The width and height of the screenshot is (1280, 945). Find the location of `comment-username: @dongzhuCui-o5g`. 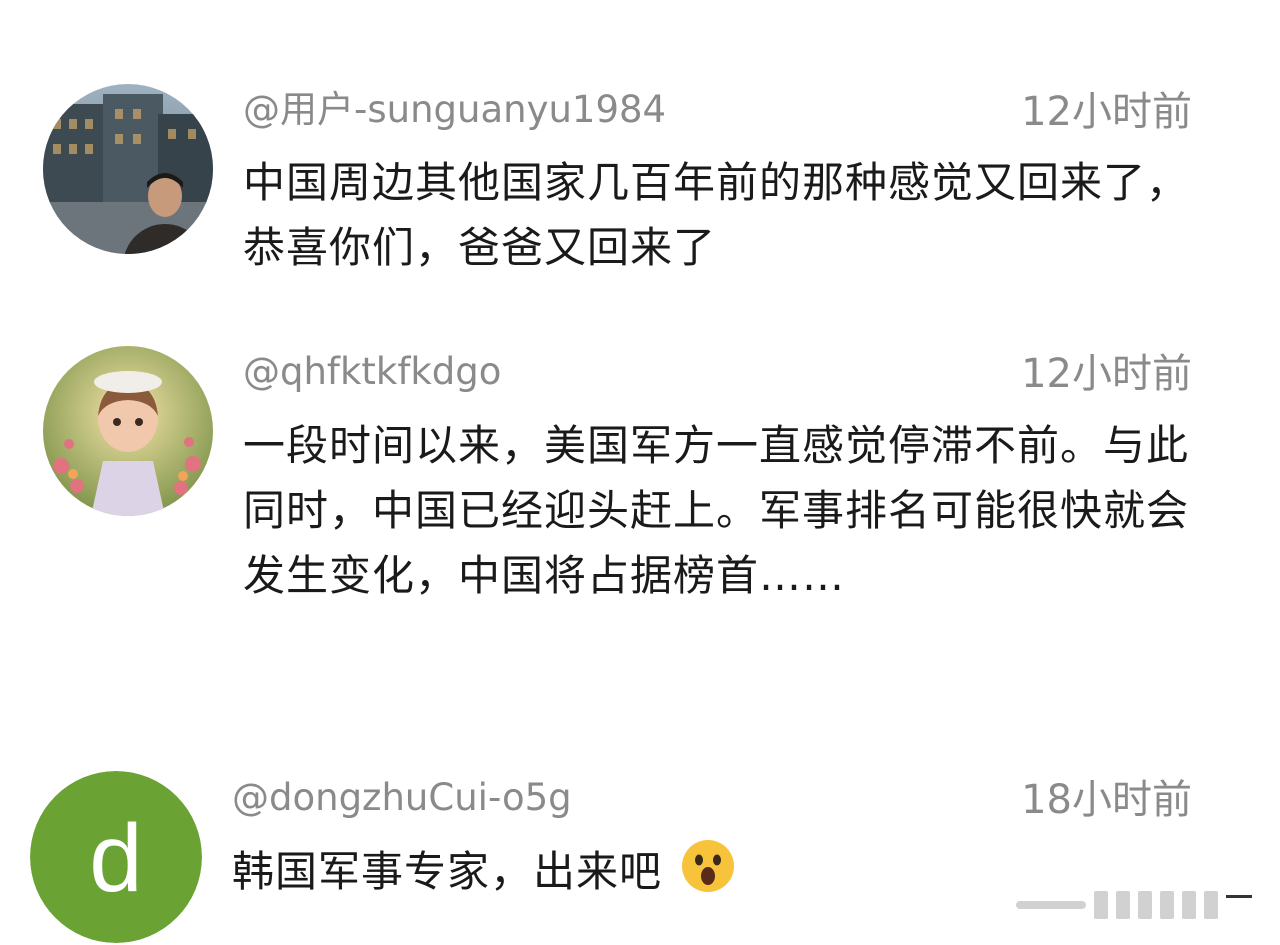

comment-username: @dongzhuCui-o5g is located at coordinates (402, 798).